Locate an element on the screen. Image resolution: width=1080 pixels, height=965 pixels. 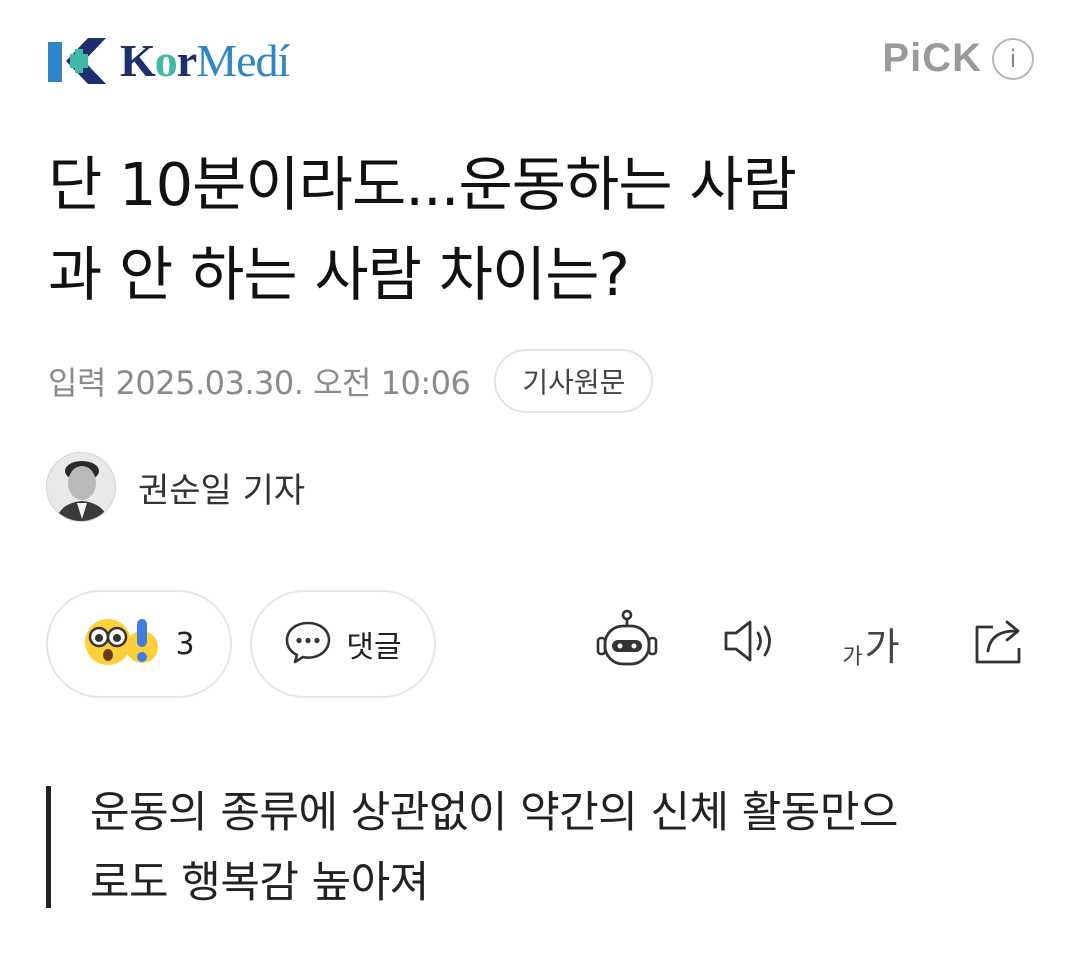
reaction-button: 3 is located at coordinates (139, 644).